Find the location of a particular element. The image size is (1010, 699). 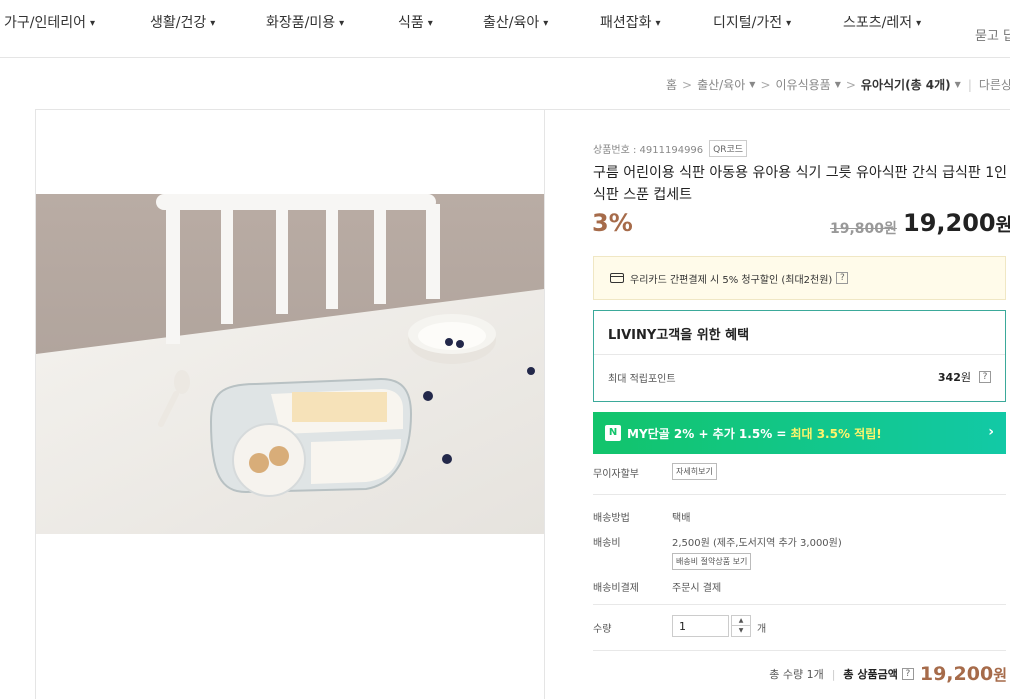

credit-card-icon is located at coordinates (617, 278).